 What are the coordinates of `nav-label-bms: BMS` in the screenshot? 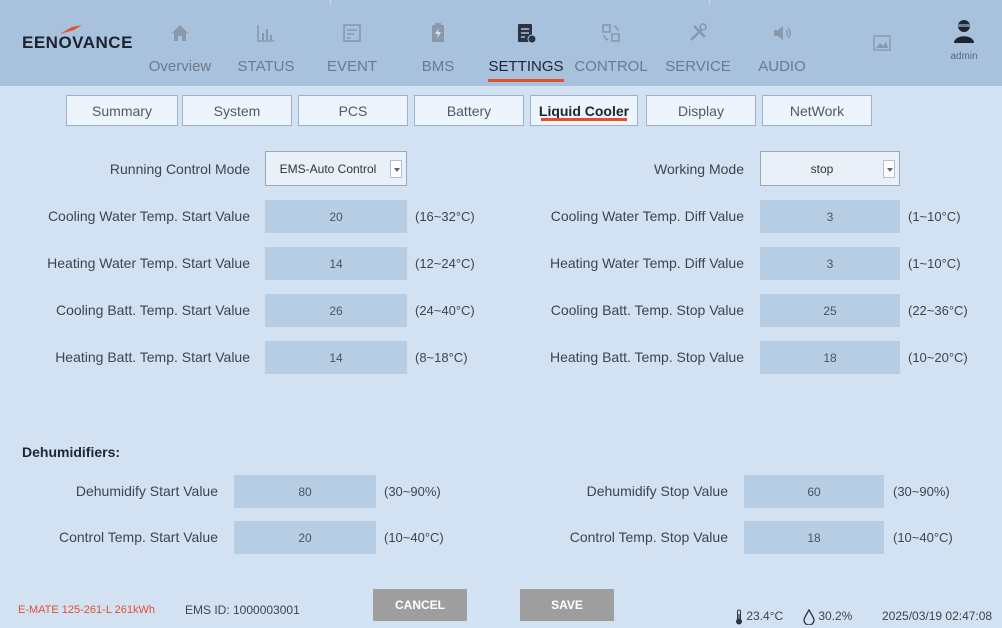 It's located at (438, 66).